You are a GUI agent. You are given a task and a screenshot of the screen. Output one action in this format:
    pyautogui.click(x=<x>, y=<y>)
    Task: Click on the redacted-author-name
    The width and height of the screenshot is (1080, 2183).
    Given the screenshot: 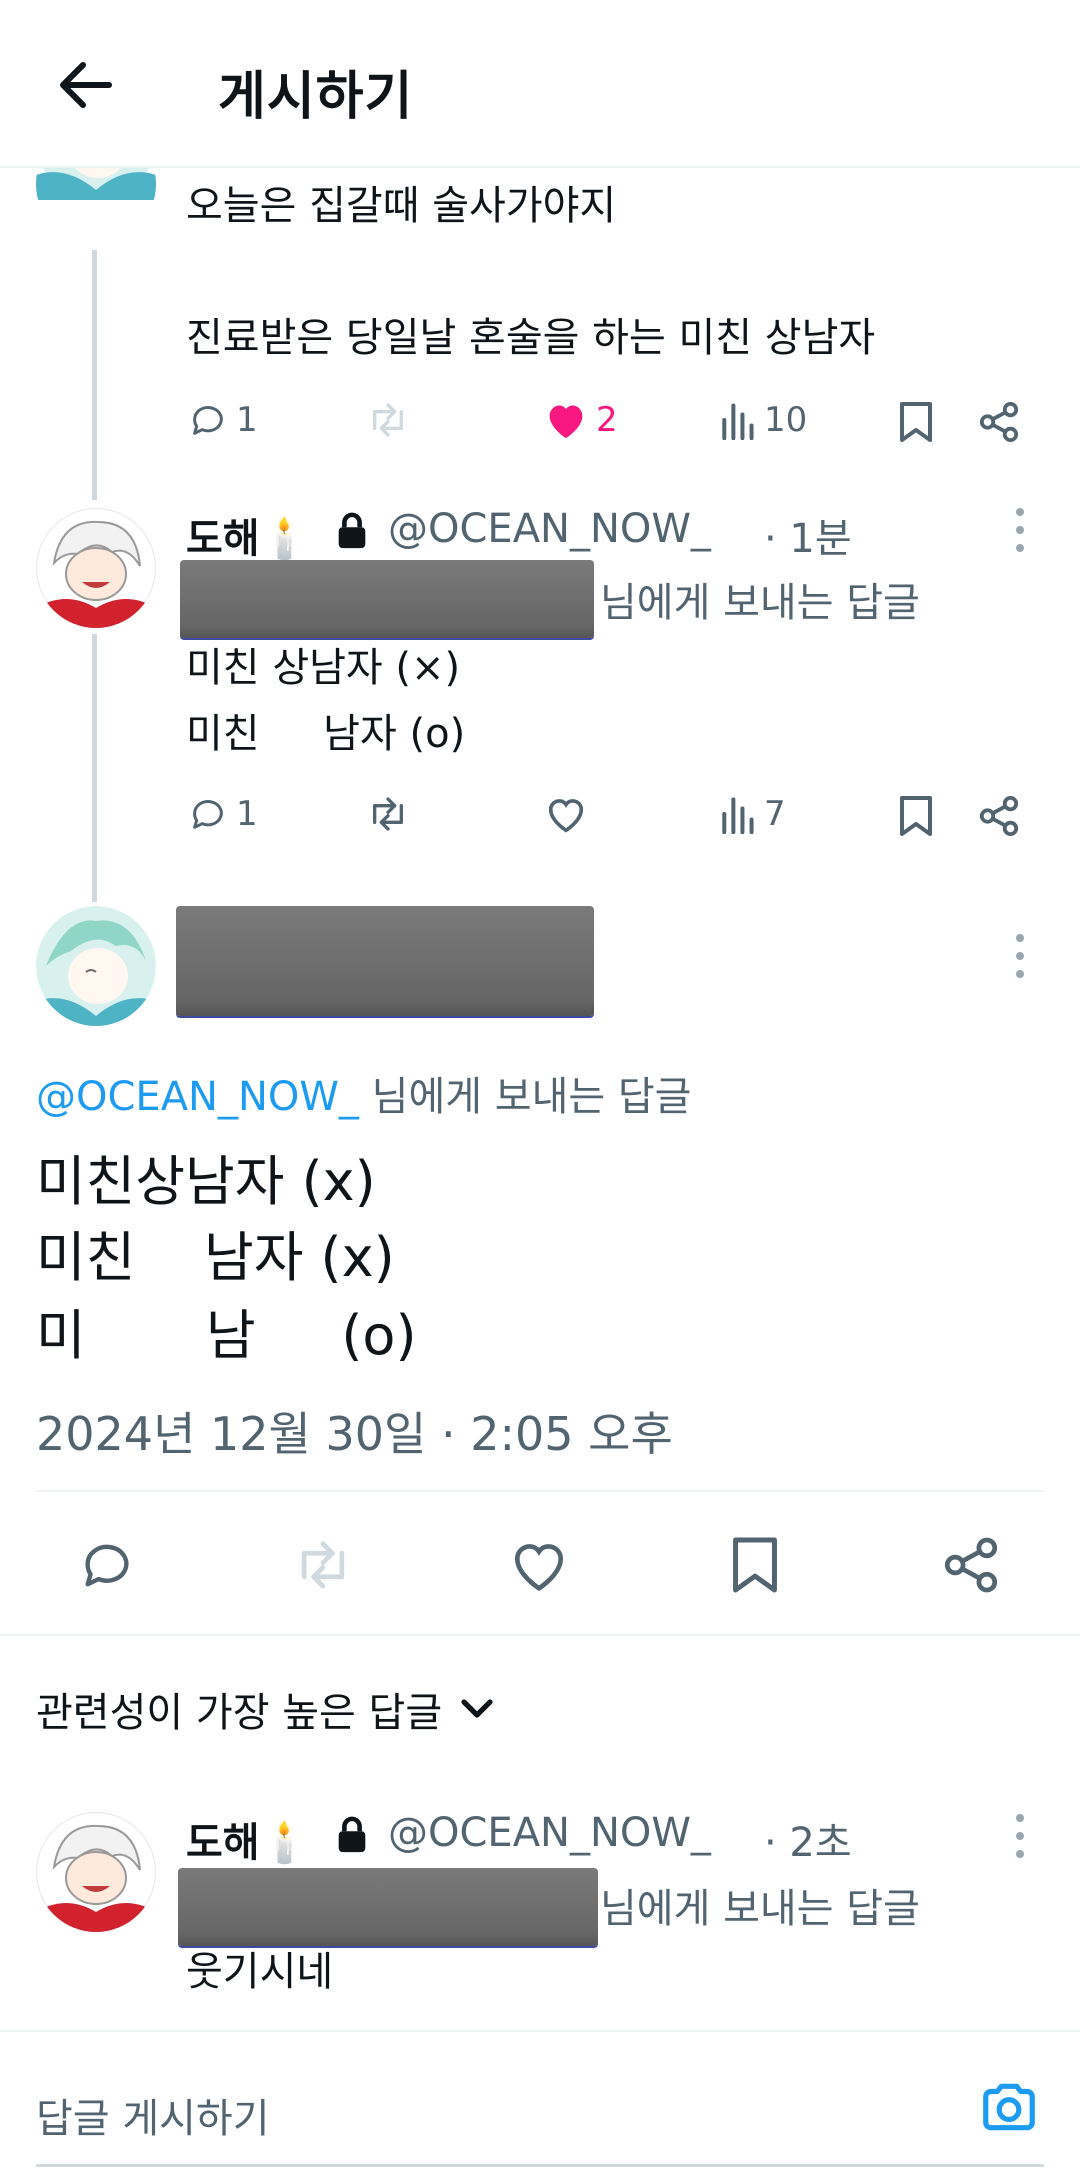 What is the action you would take?
    pyautogui.click(x=385, y=961)
    